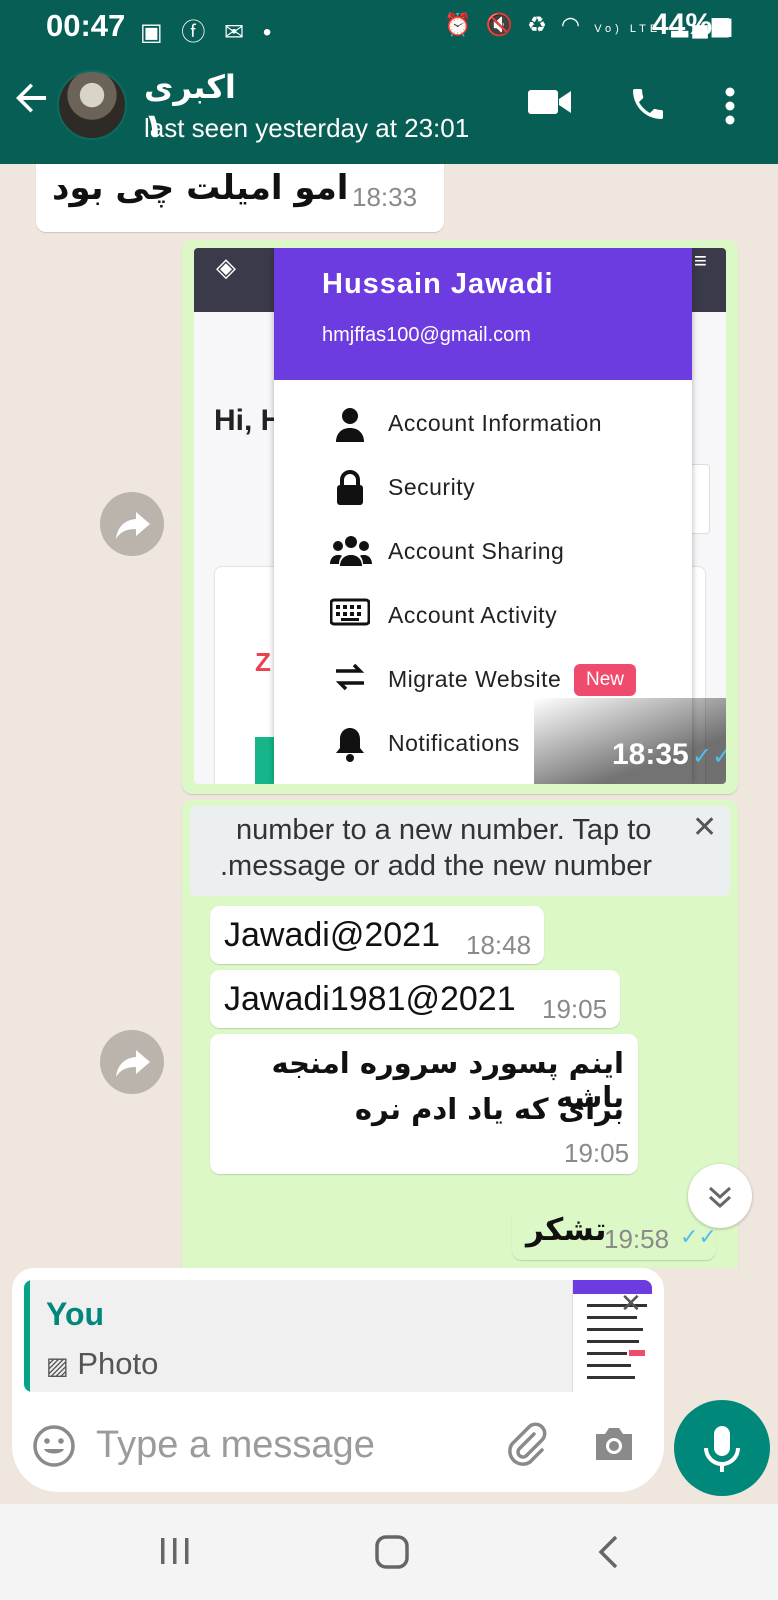  I want to click on scroll-to-bottom-button, so click(720, 1196).